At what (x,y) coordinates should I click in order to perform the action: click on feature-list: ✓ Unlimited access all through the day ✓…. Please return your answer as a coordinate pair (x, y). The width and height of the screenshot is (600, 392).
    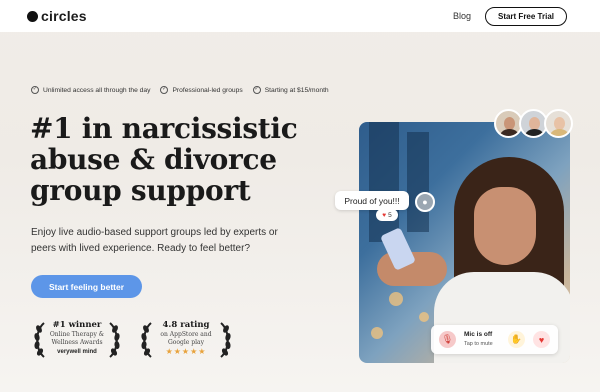
    Looking at the image, I should click on (185, 90).